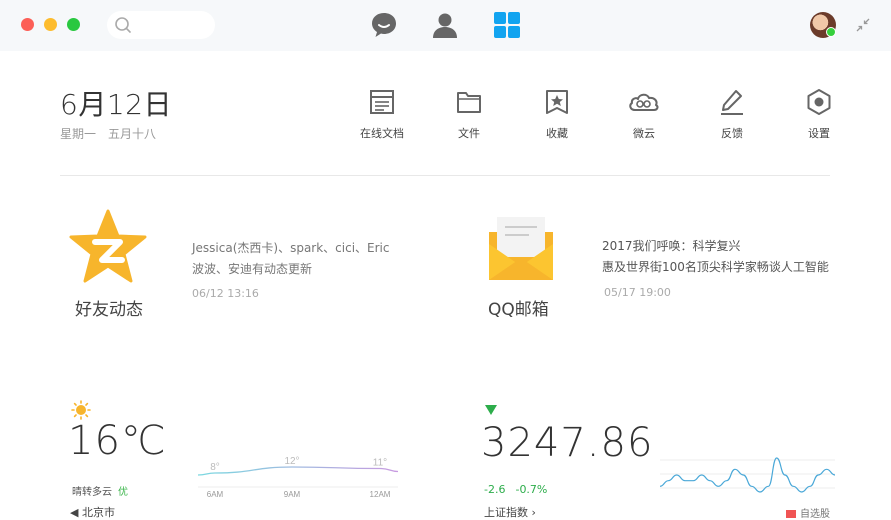 The width and height of the screenshot is (891, 520). I want to click on tool-label: 文件, so click(469, 133).